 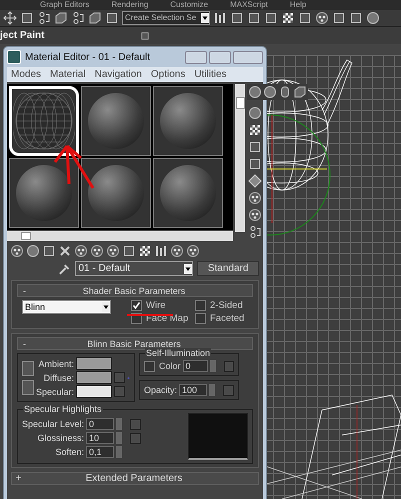 What do you see at coordinates (168, 74) in the screenshot?
I see `menu-item: Options` at bounding box center [168, 74].